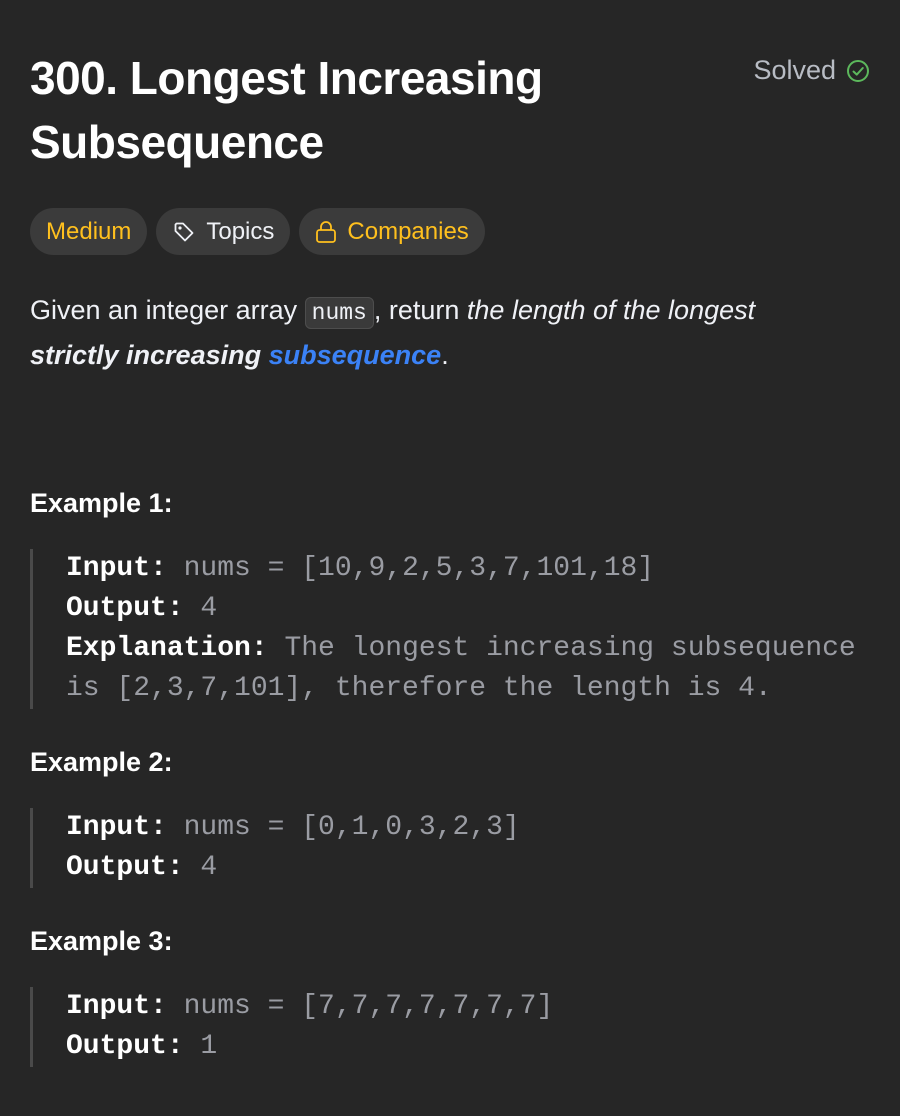 The width and height of the screenshot is (900, 1116). What do you see at coordinates (611, 310) in the screenshot?
I see `statement-emphasis: the length of the longest` at bounding box center [611, 310].